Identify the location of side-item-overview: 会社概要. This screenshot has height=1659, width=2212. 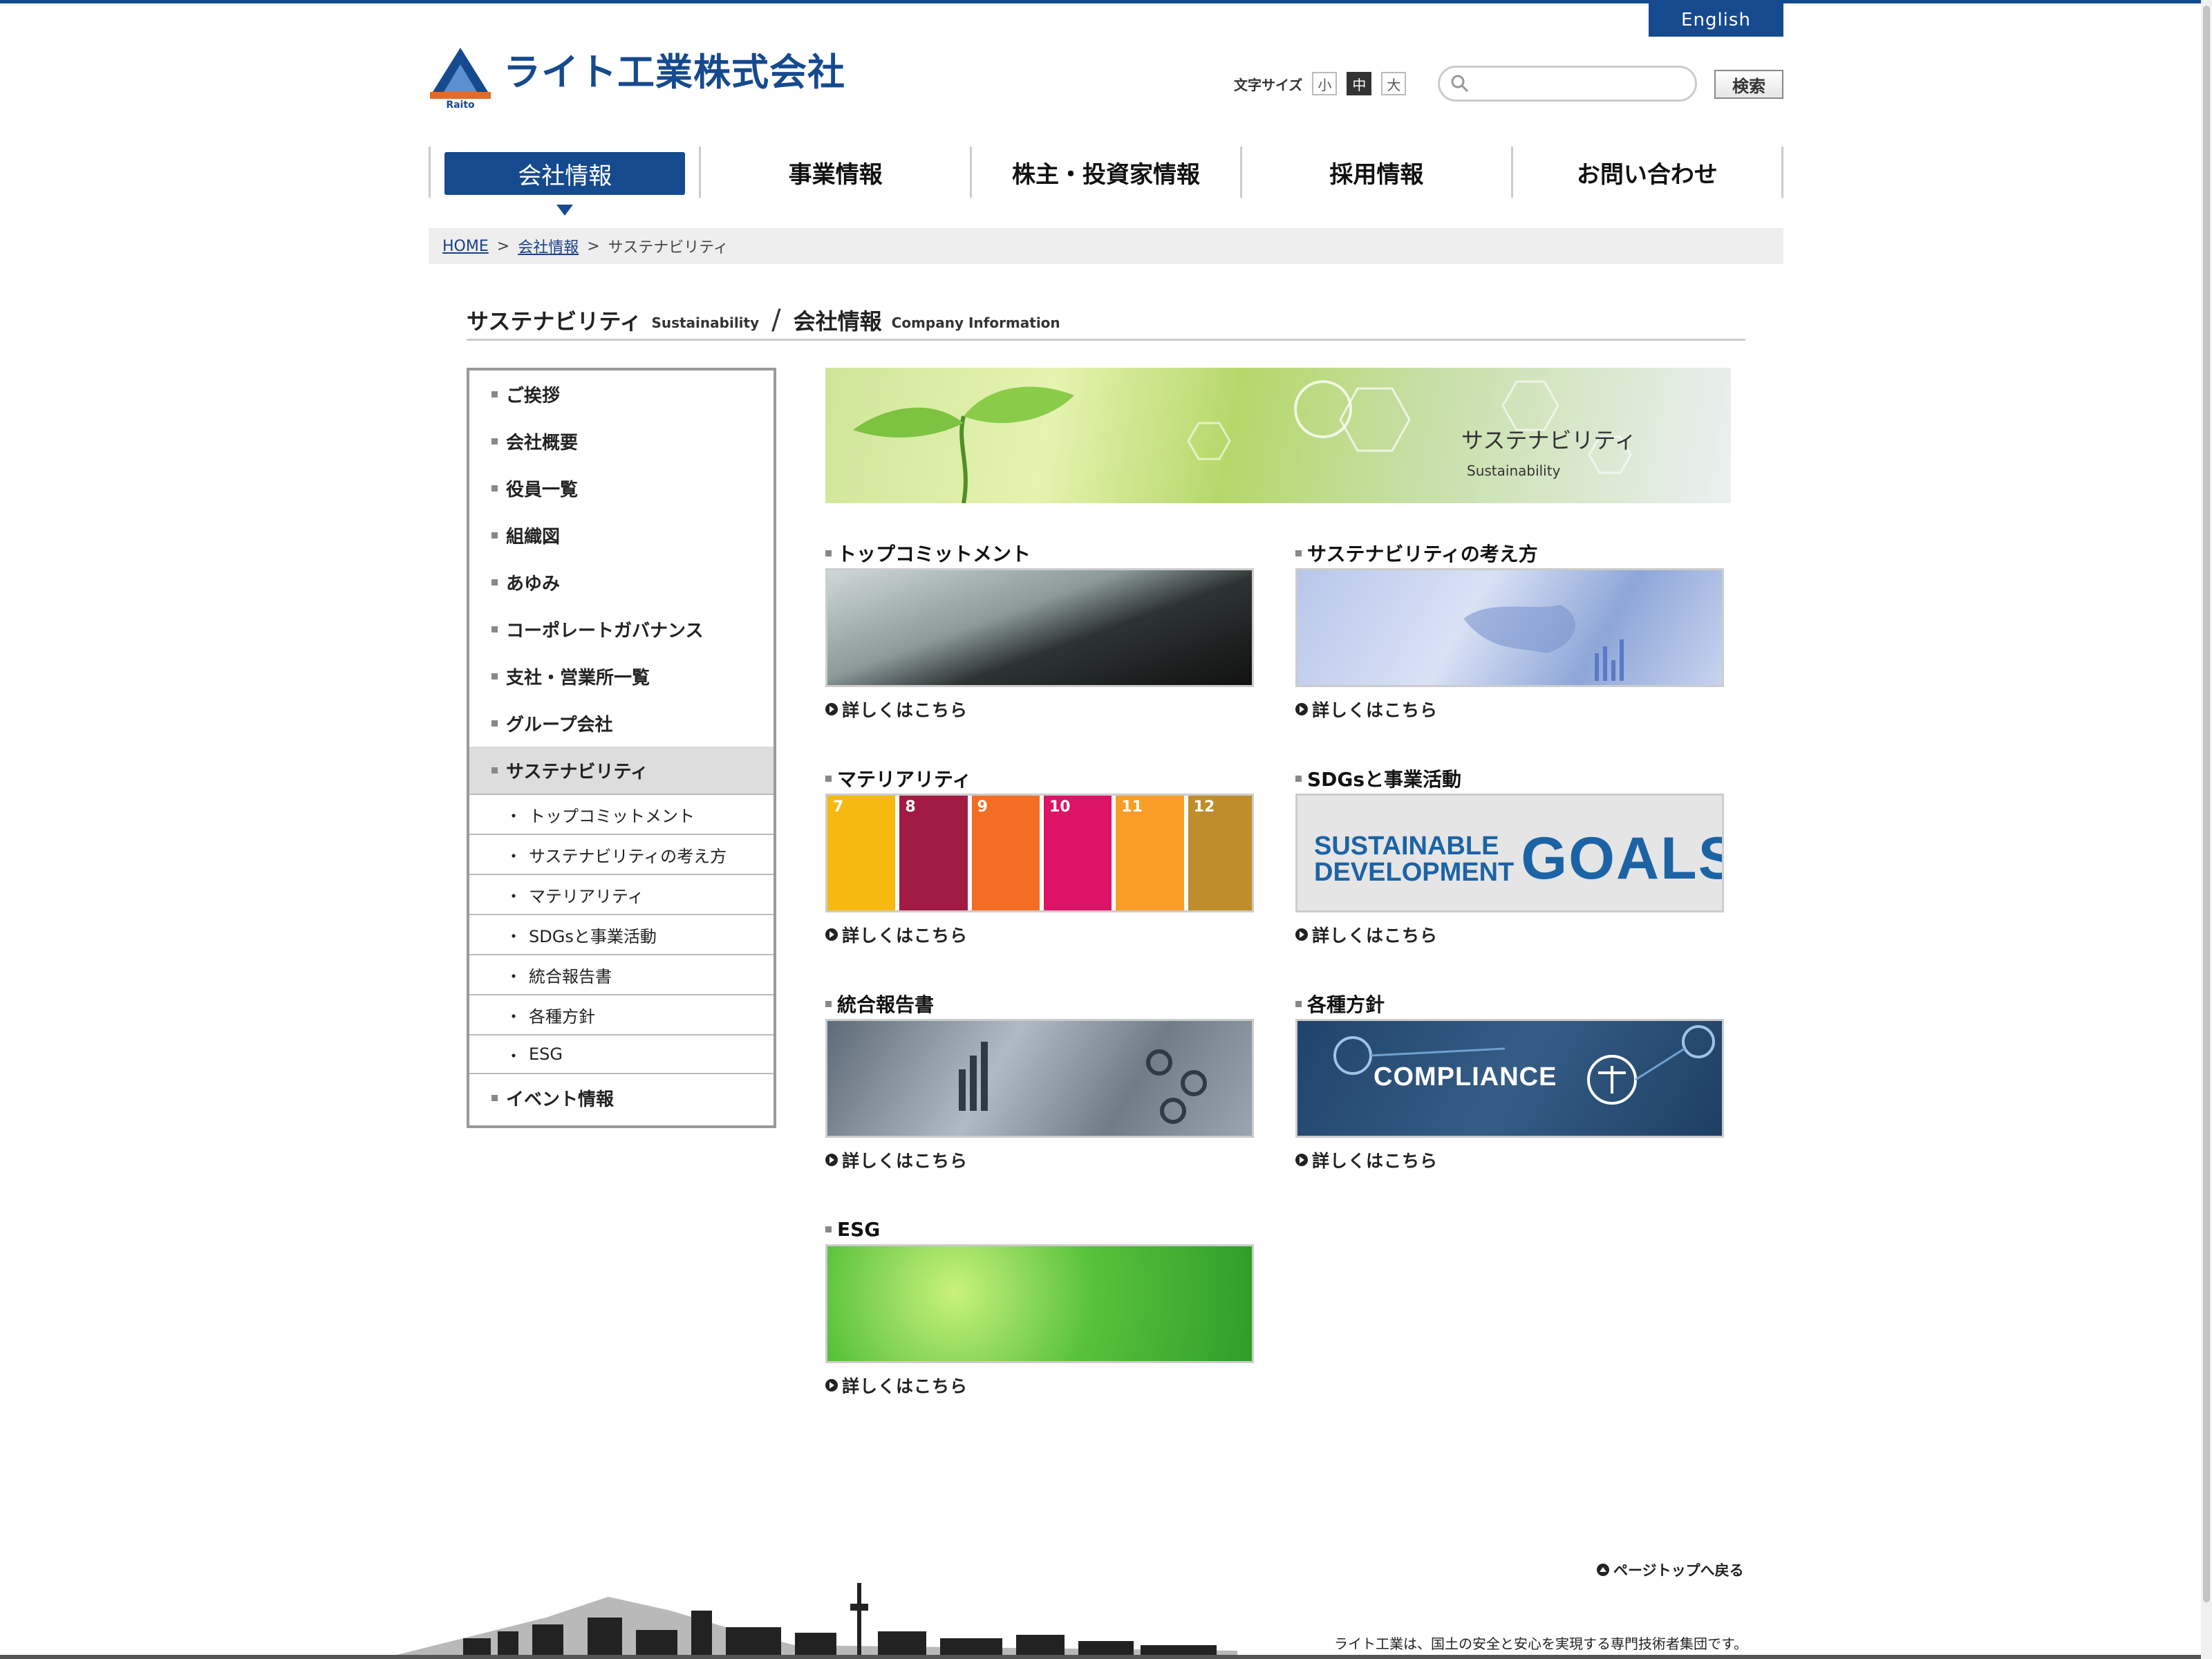
(622, 441).